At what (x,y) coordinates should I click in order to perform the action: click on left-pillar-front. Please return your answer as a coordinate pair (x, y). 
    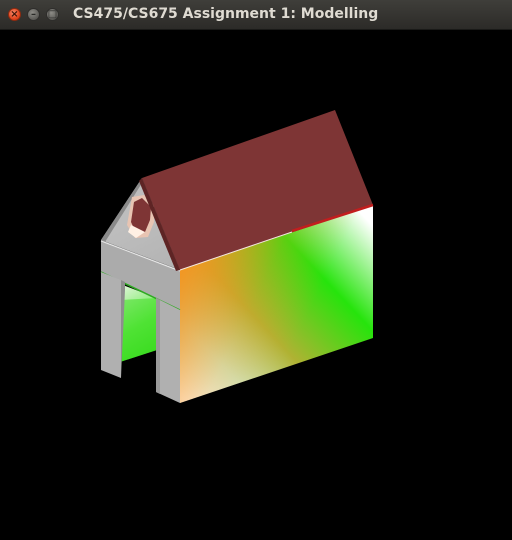
    Looking at the image, I should click on (111, 325).